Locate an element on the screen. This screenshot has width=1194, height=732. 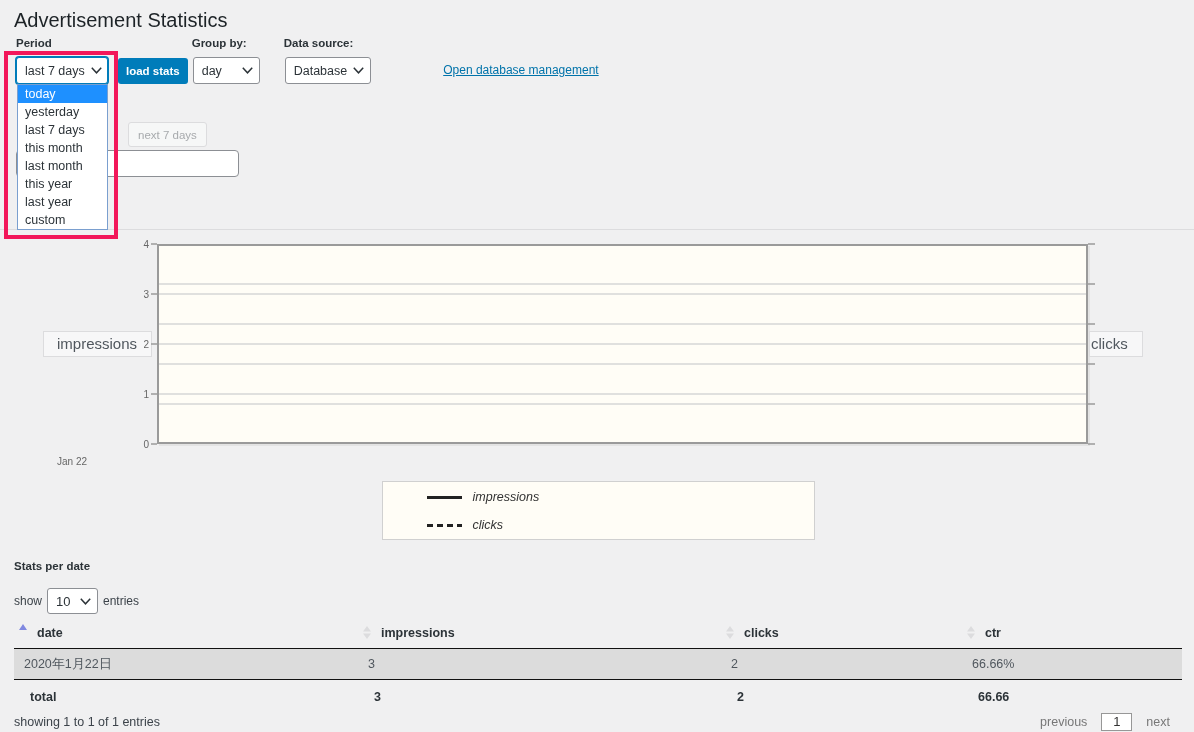
table-cell-text: 2020年1月22日 is located at coordinates (68, 664).